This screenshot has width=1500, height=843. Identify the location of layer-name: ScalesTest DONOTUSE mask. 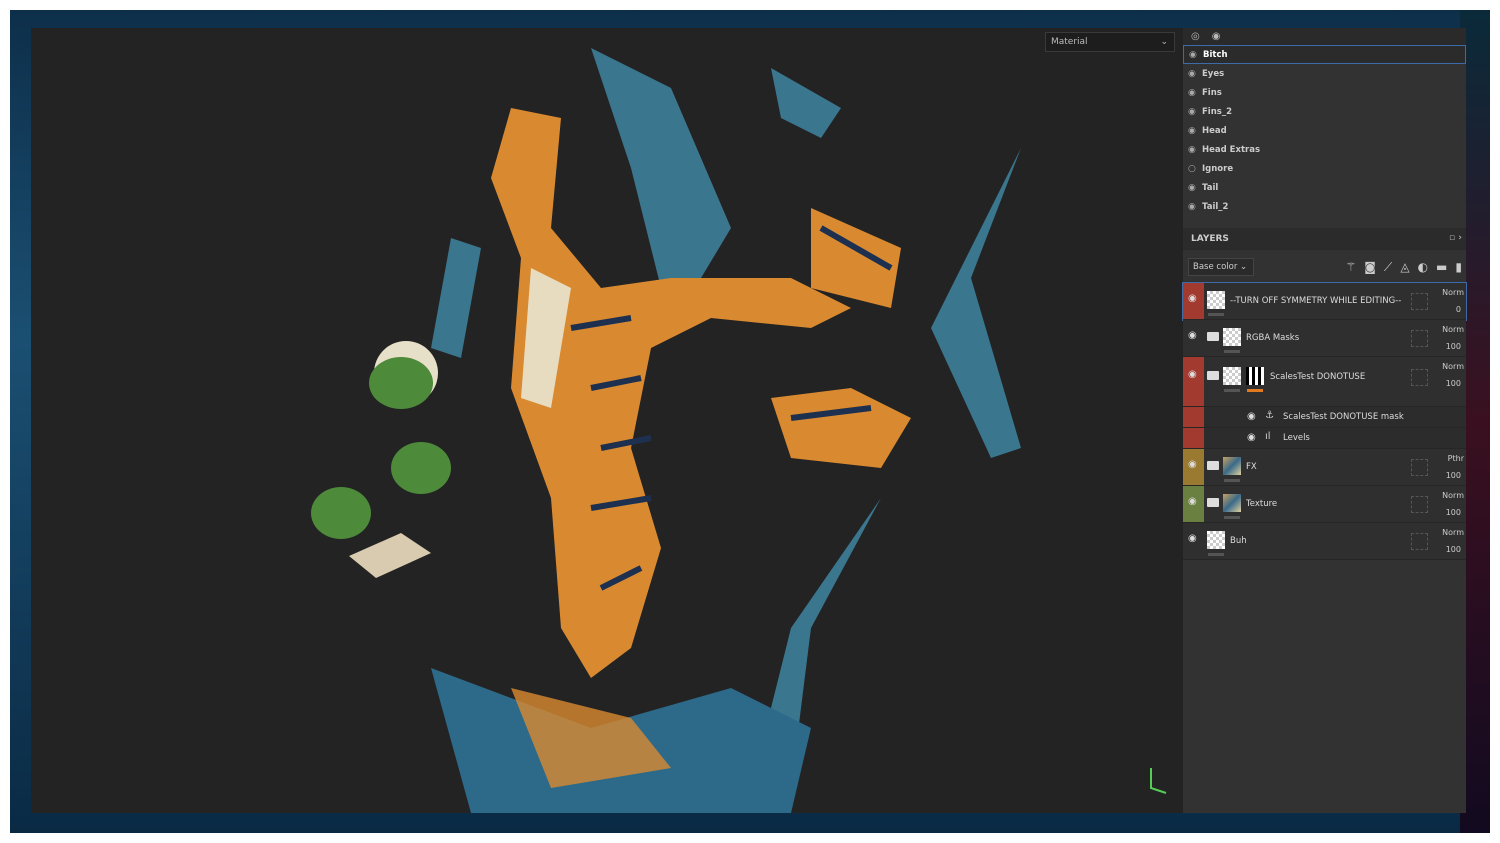
(1343, 417).